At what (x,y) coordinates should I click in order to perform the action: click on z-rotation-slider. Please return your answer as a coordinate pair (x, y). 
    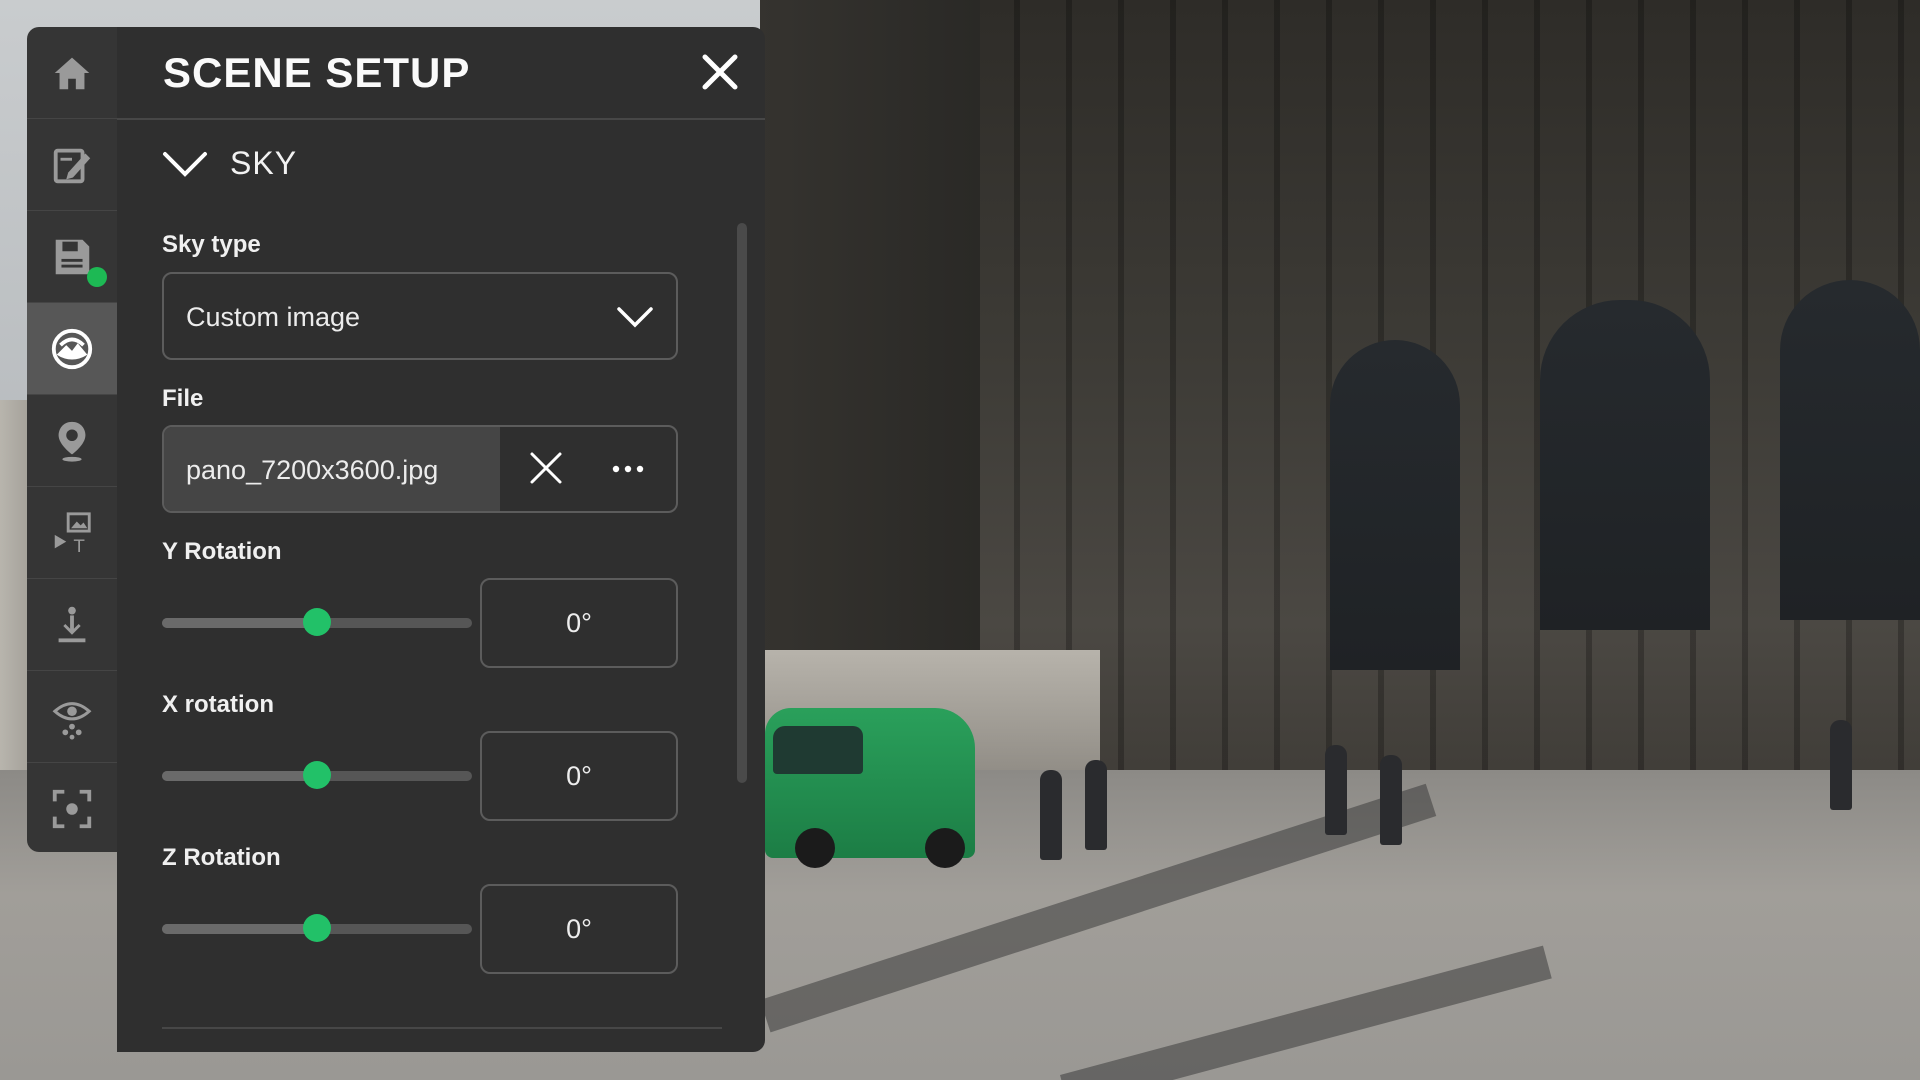
    Looking at the image, I should click on (317, 928).